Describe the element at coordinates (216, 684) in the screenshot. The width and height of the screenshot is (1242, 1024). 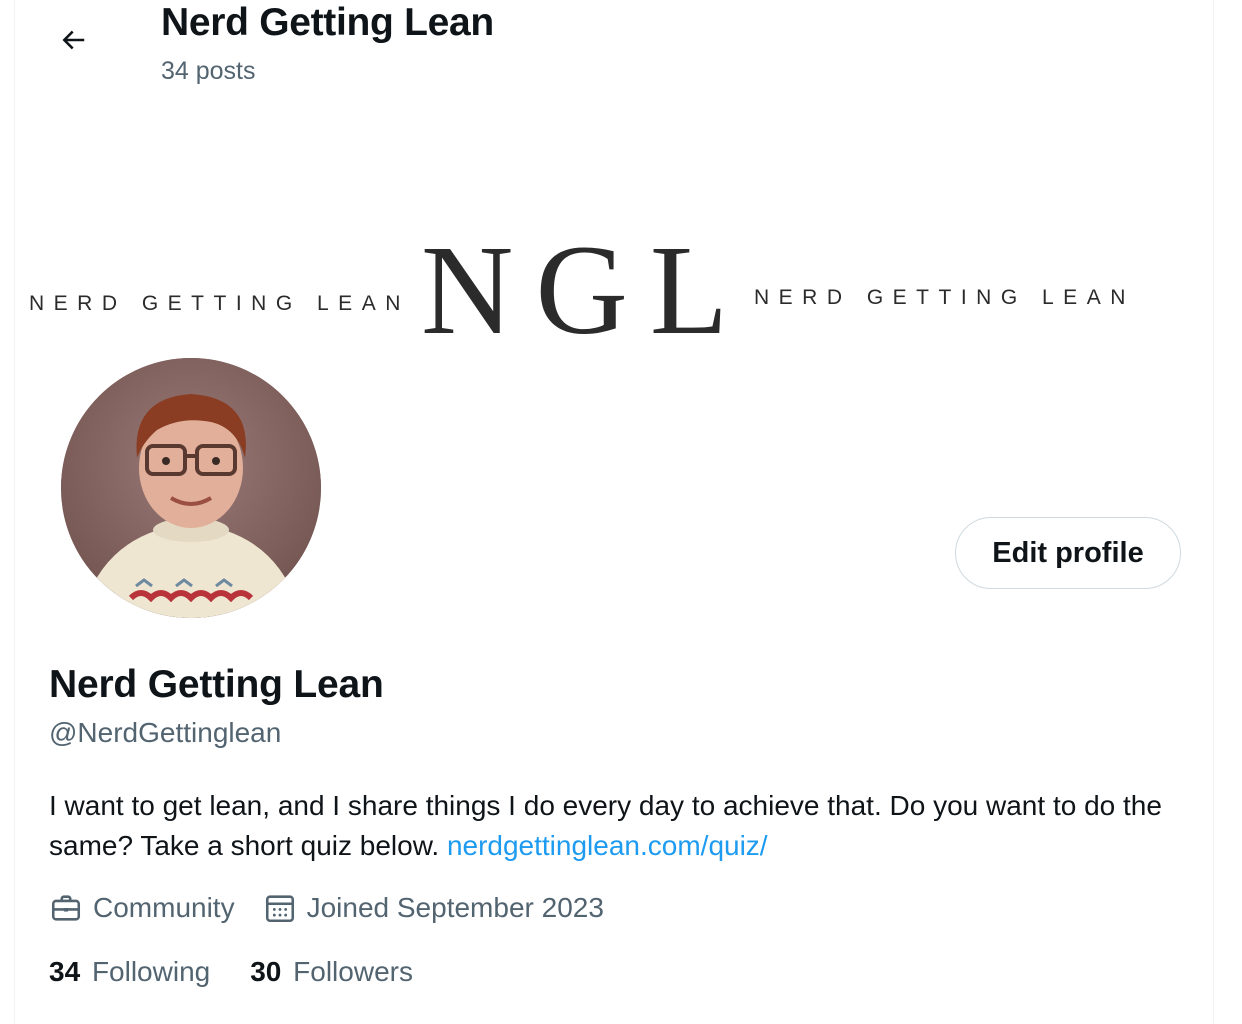
I see `display-name: Nerd Getting Lean` at that location.